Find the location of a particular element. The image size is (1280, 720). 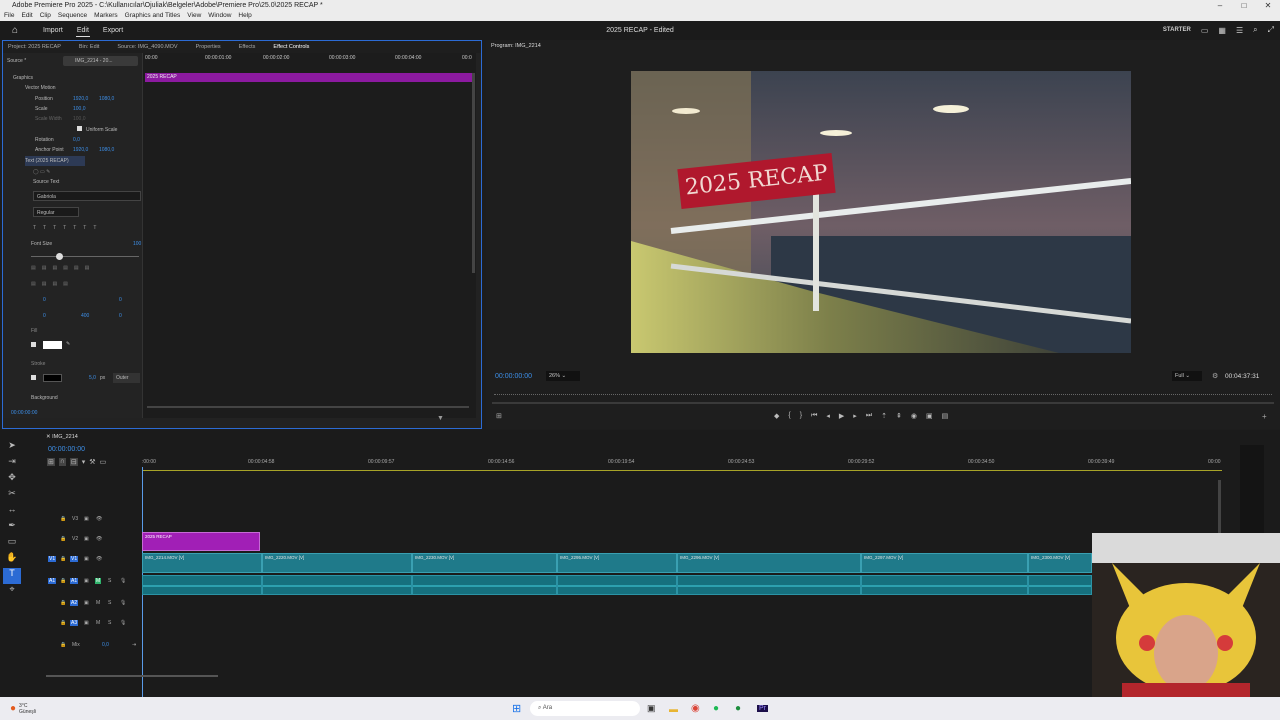

marker-add-icon: ▾ is located at coordinates (84, 462).